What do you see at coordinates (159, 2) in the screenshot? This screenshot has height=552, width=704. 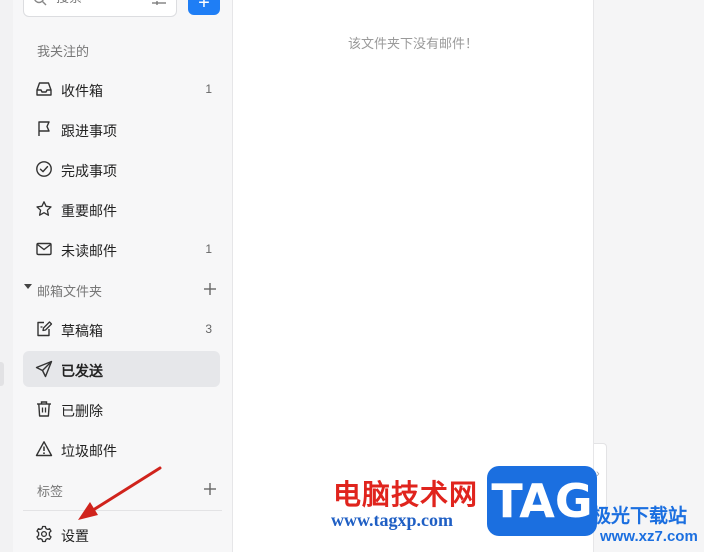 I see `filter-icon` at bounding box center [159, 2].